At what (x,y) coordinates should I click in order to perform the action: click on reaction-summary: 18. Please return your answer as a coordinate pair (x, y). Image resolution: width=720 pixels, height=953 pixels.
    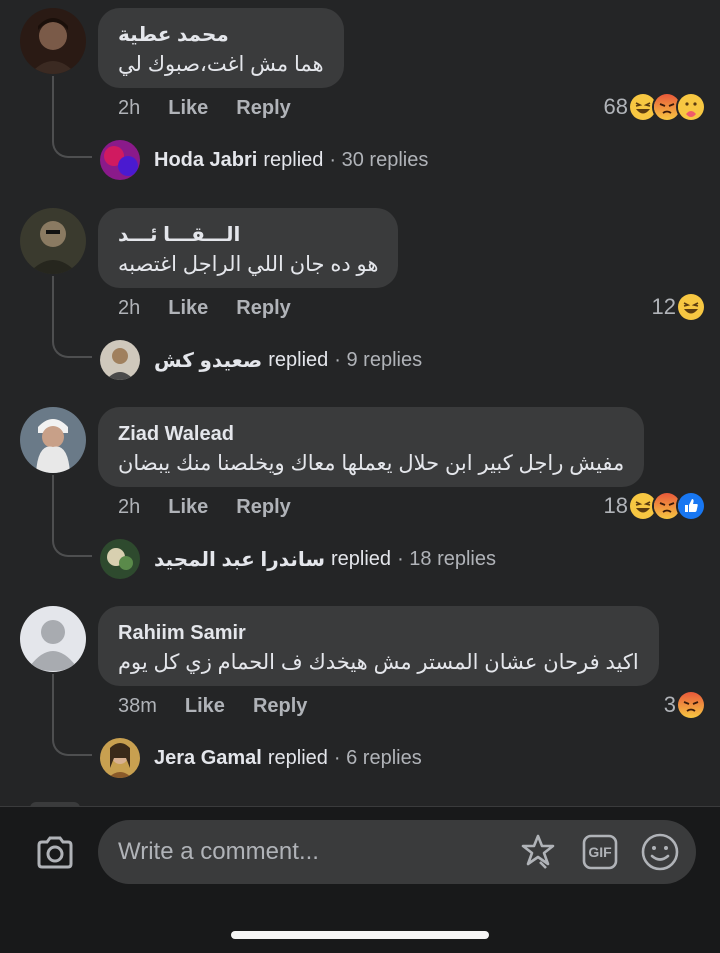
    Looking at the image, I should click on (655, 506).